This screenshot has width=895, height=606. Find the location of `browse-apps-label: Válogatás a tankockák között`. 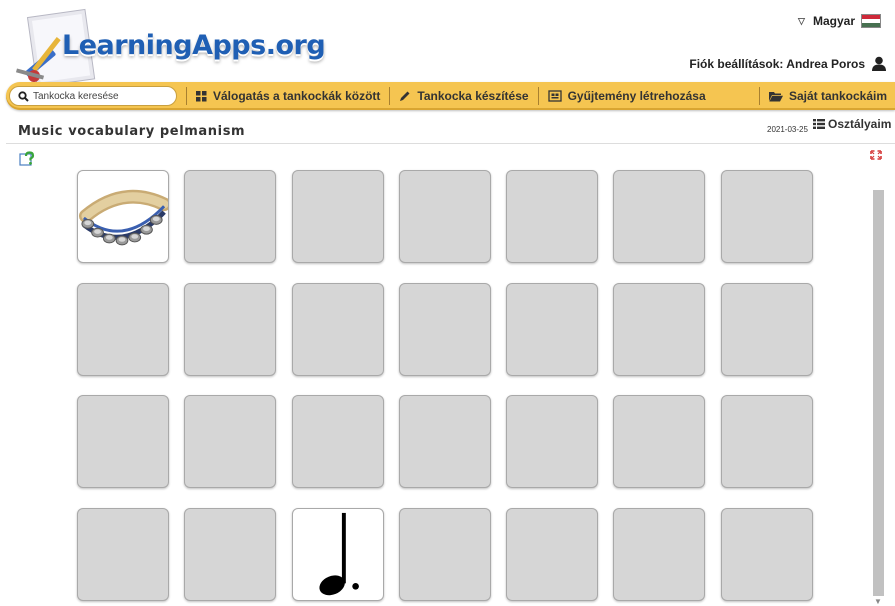

browse-apps-label: Válogatás a tankockák között is located at coordinates (297, 96).